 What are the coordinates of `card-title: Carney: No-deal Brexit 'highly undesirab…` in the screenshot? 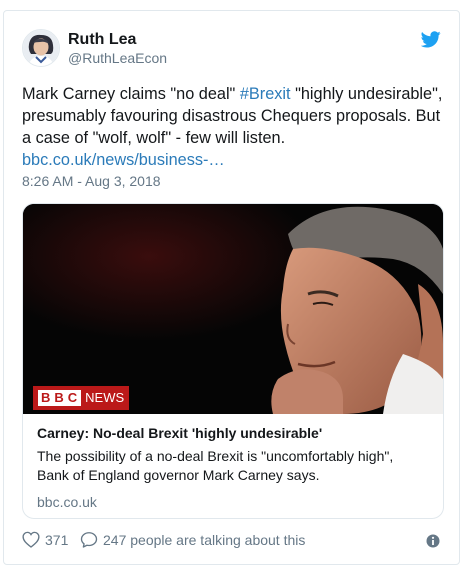 It's located at (180, 433).